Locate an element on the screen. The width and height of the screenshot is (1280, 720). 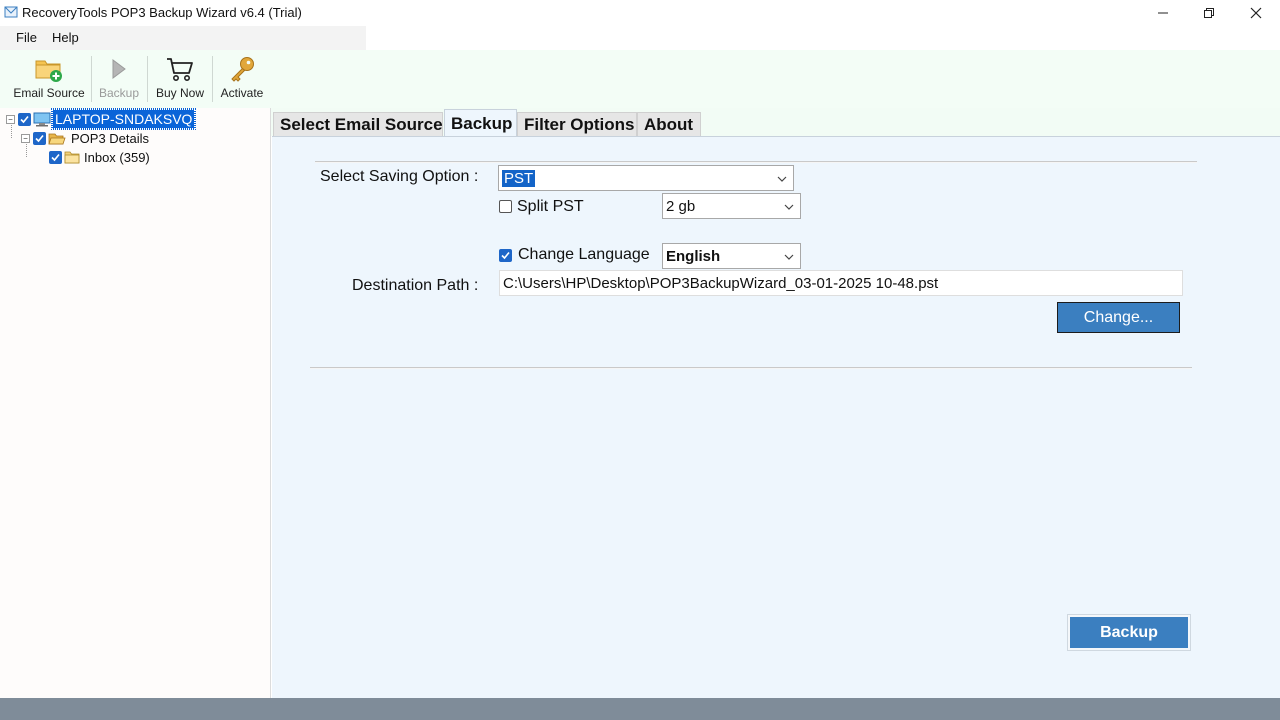
split-size-select: 2 gb is located at coordinates (731, 206).